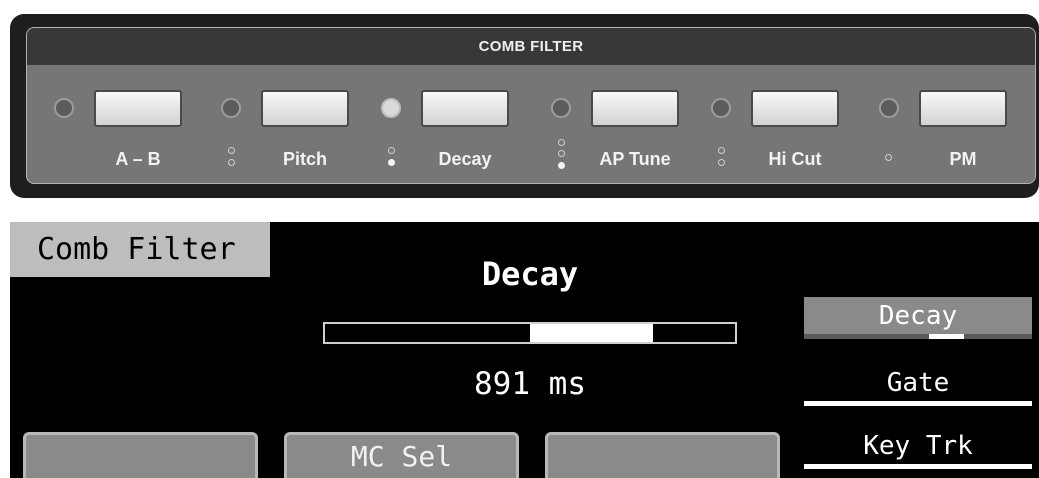 The width and height of the screenshot is (1039, 478). Describe the element at coordinates (531, 46) in the screenshot. I see `panel-title: COMB FILTER` at that location.